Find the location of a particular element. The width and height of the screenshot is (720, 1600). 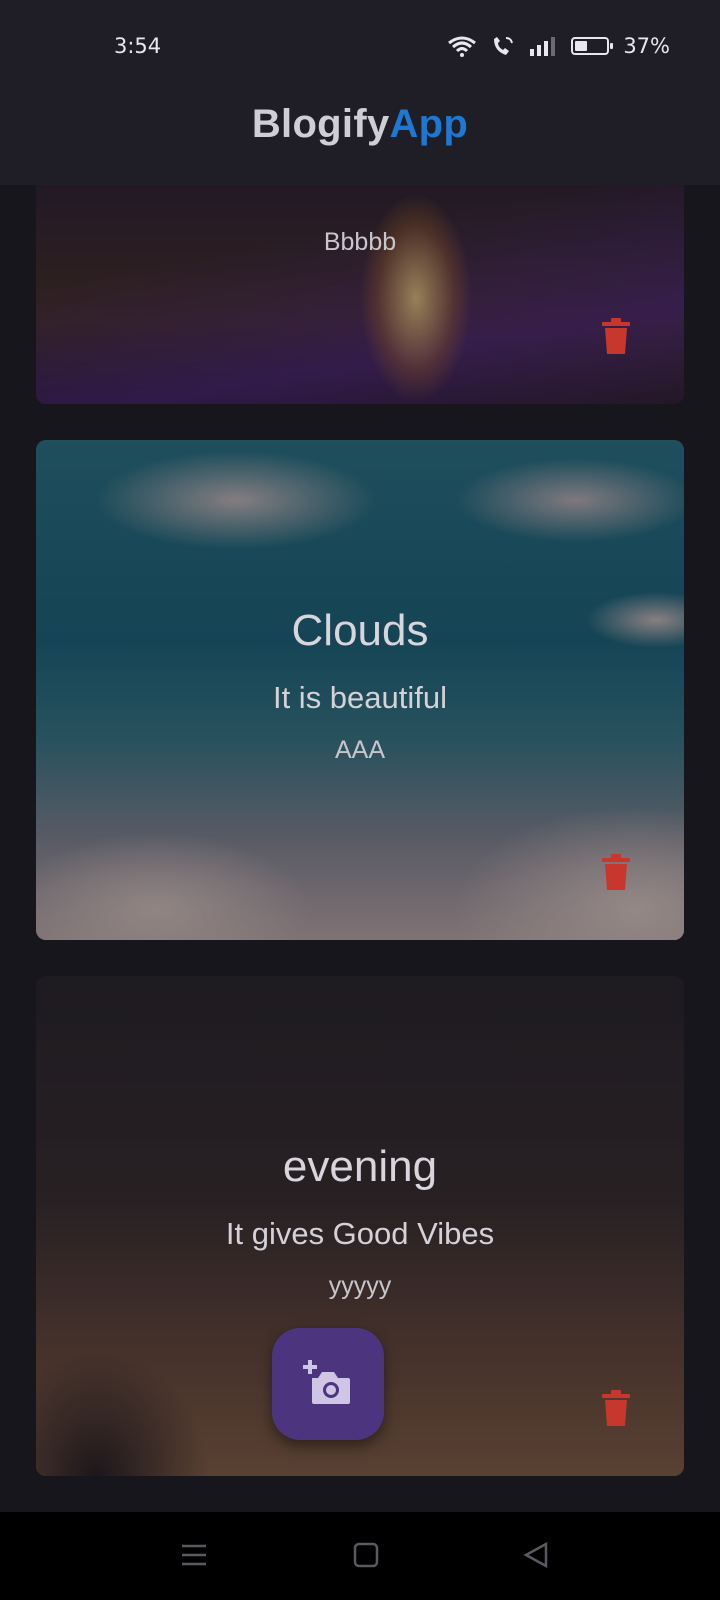

post-content: Bbbbb is located at coordinates (360, 232).